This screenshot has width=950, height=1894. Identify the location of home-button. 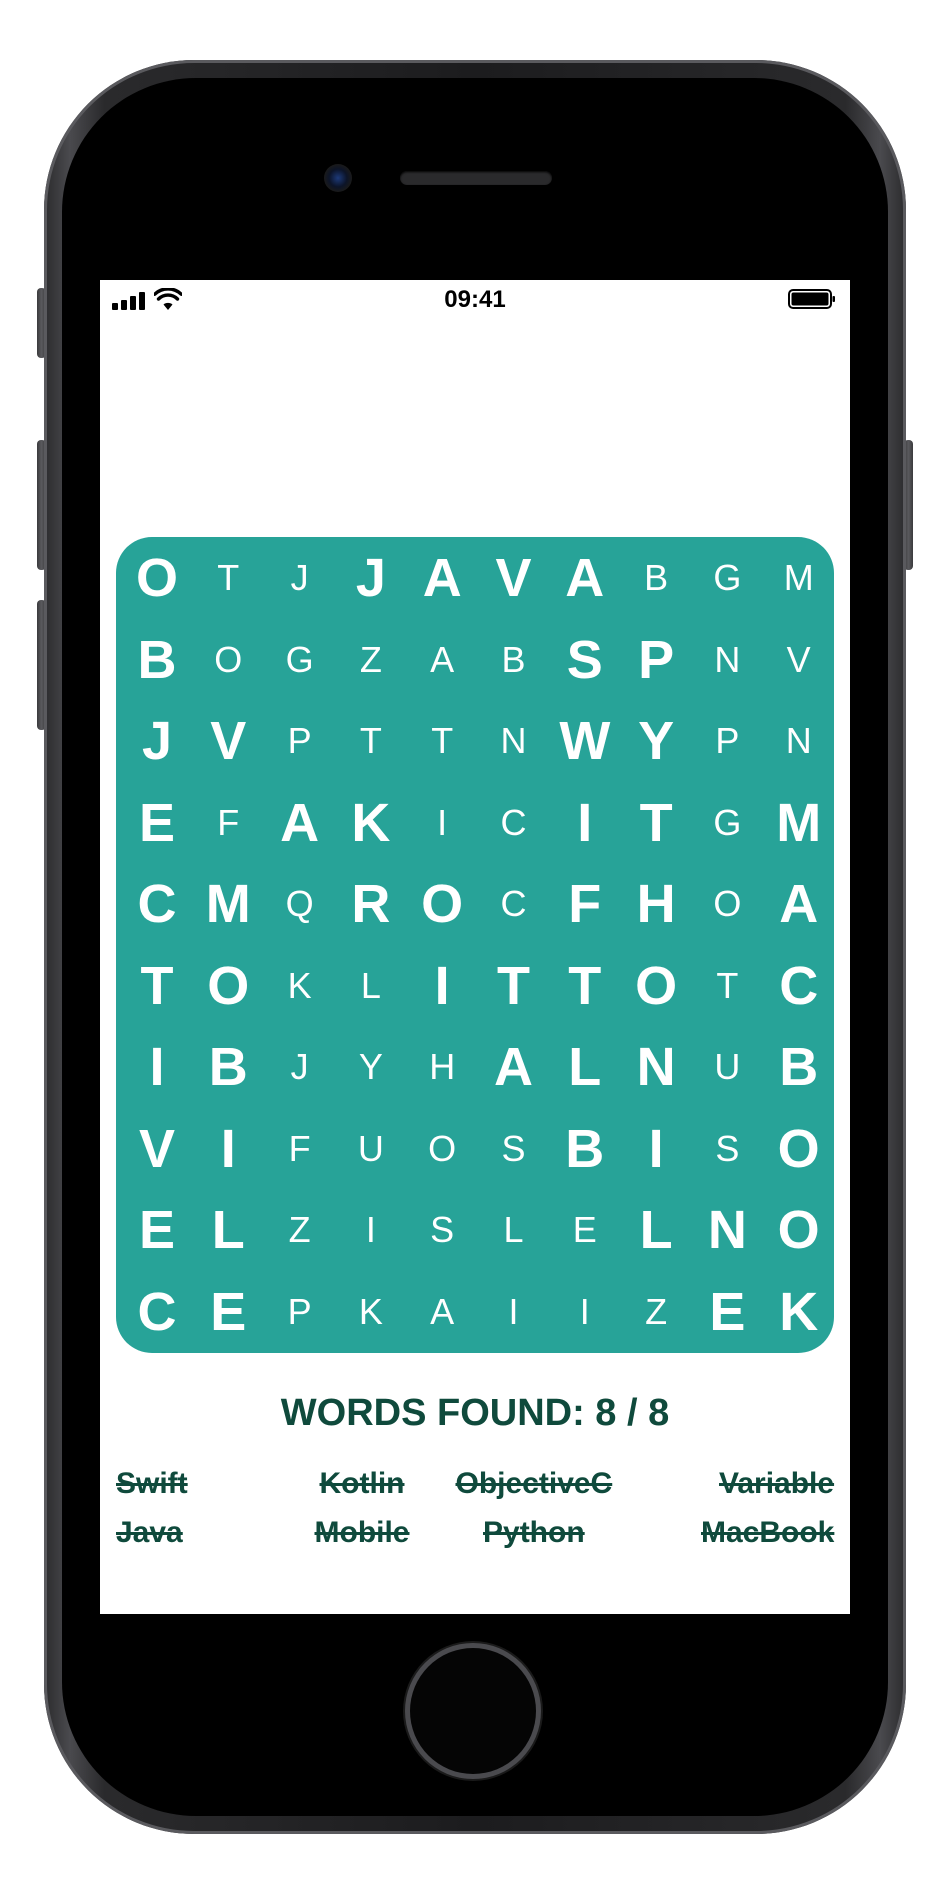
(473, 1711).